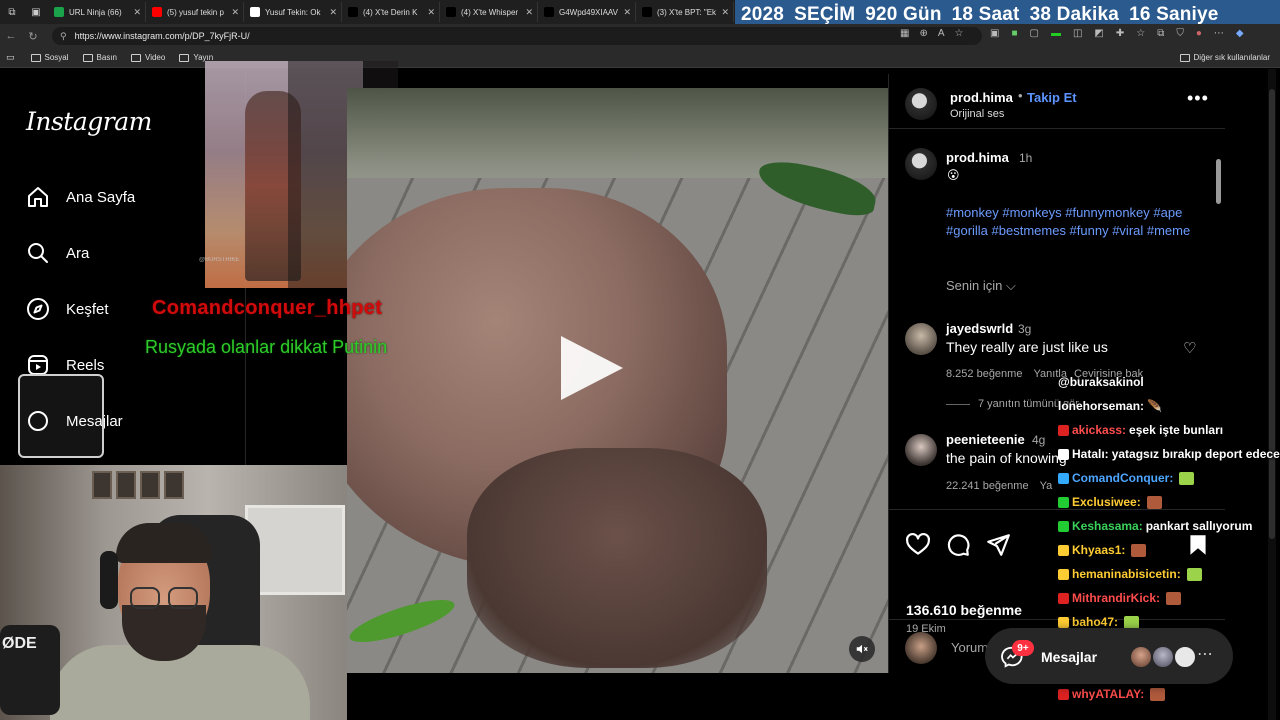 The height and width of the screenshot is (720, 1280). I want to click on author-username: prod.hima, so click(981, 97).